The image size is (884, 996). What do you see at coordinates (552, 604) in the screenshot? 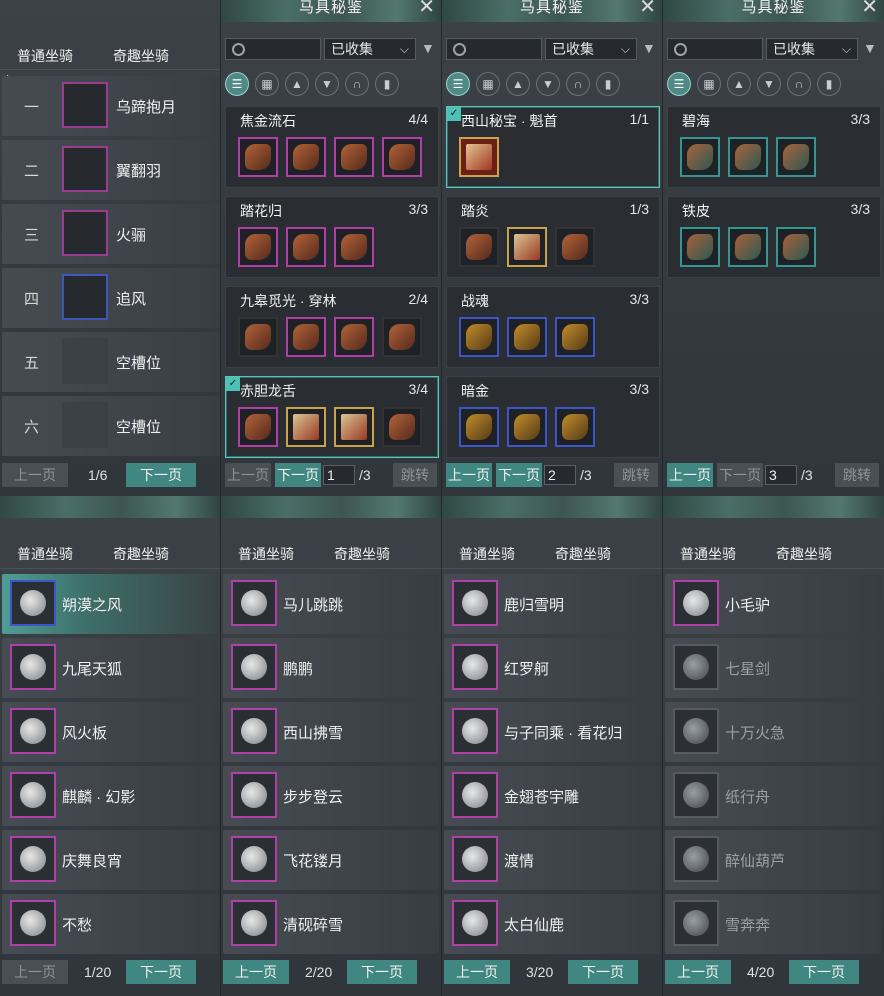
I see `mount-list-item: 鹿归雪明` at bounding box center [552, 604].